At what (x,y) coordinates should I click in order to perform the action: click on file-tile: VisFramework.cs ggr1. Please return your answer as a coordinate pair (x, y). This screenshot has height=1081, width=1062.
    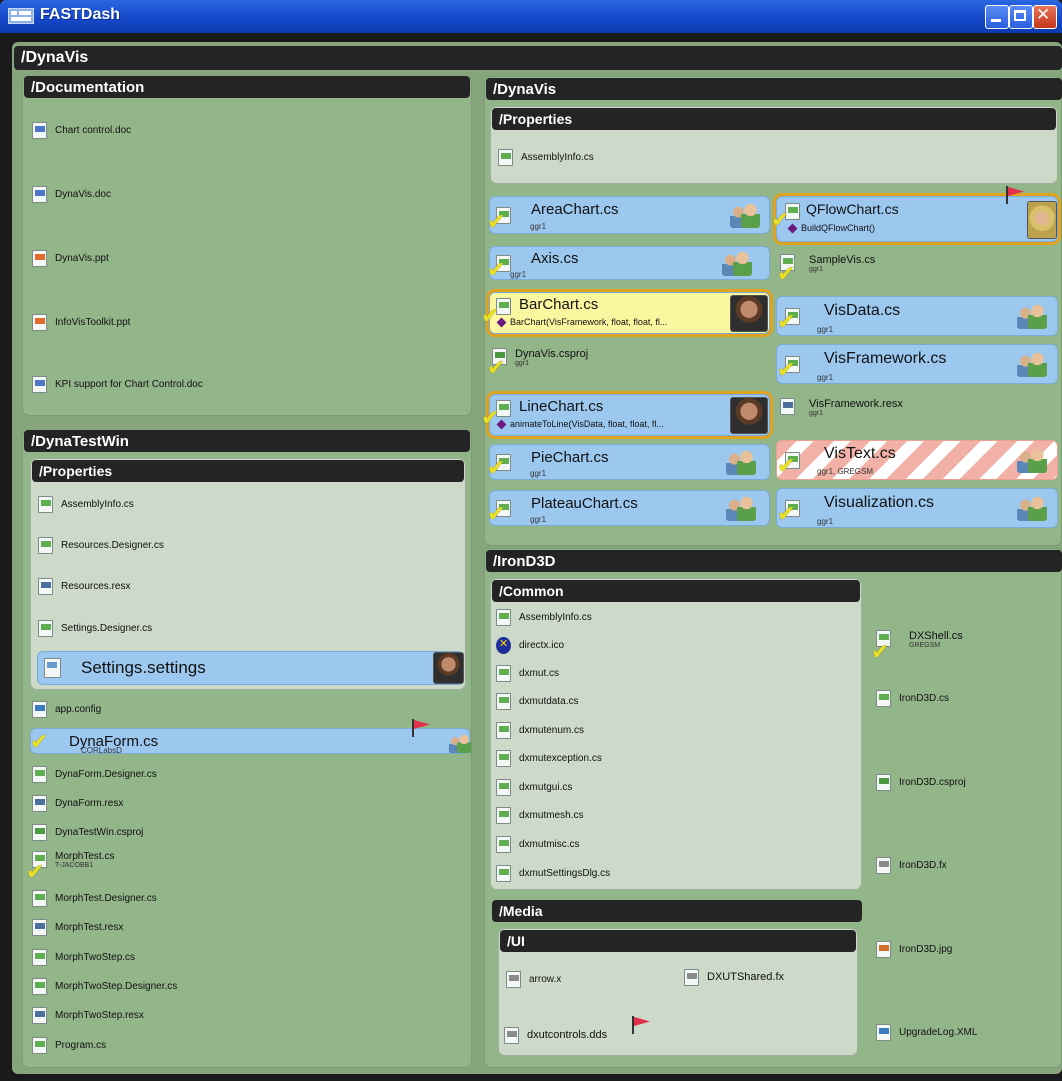
    Looking at the image, I should click on (917, 364).